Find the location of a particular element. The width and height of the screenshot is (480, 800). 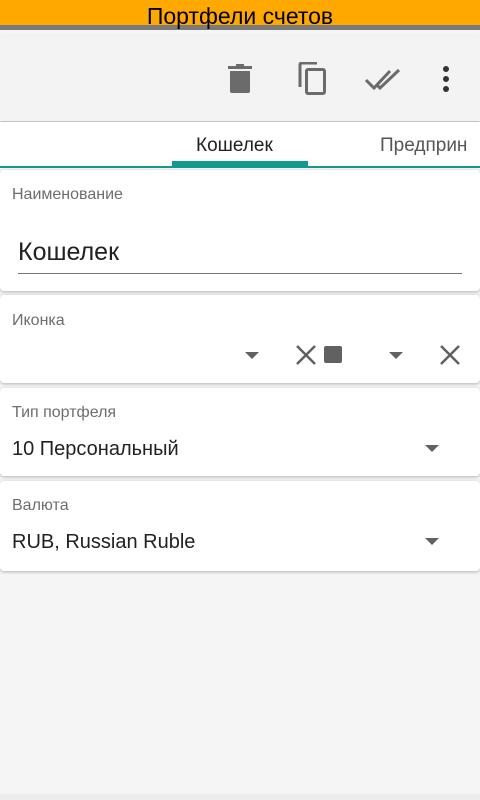

tab-business: Предприн is located at coordinates (423, 144).